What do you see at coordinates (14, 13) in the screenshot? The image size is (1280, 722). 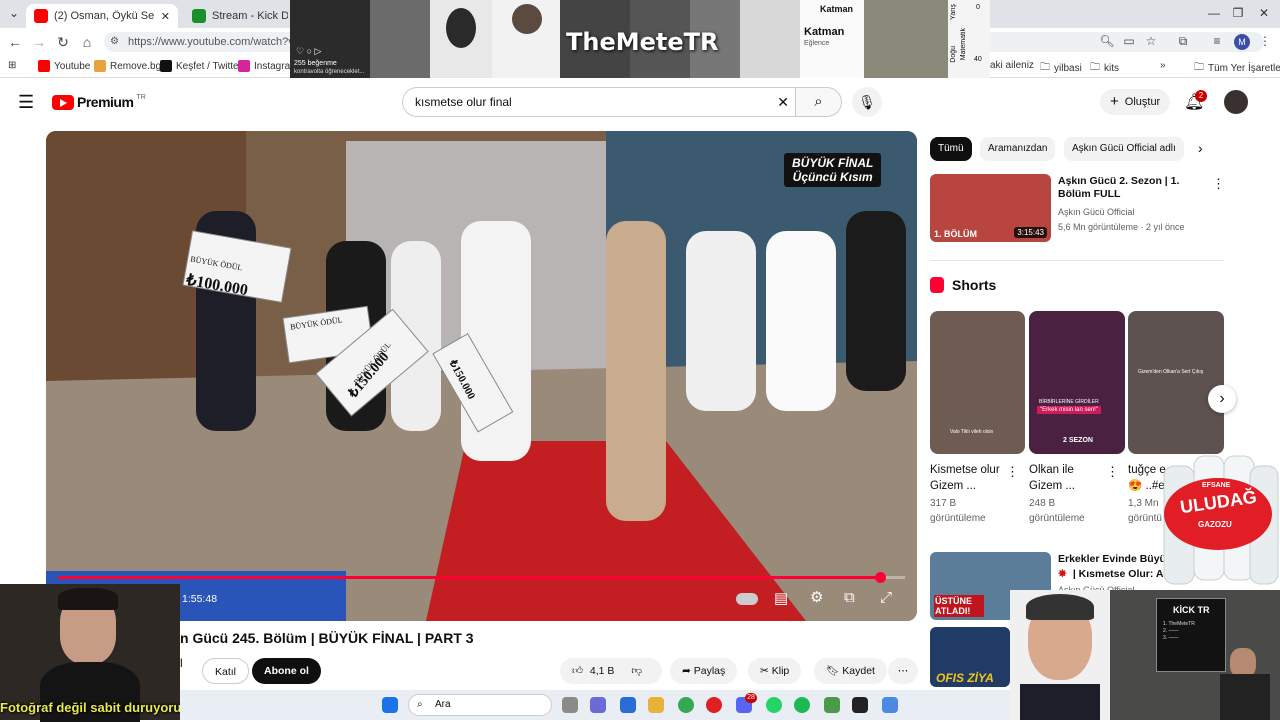 I see `tab-search-icon: ⌄` at bounding box center [14, 13].